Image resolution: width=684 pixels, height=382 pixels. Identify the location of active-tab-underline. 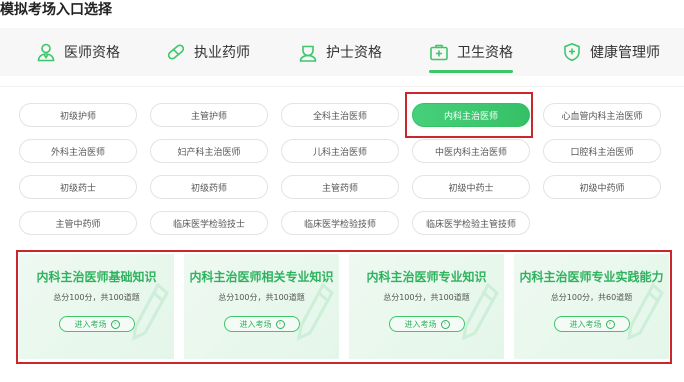
(471, 71).